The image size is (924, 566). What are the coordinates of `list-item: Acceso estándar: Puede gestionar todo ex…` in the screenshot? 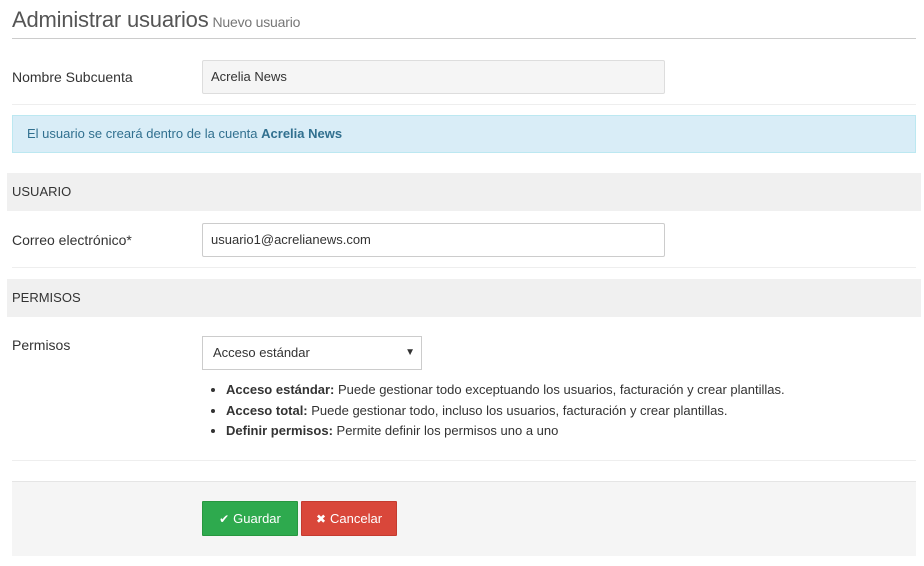 It's located at (505, 390).